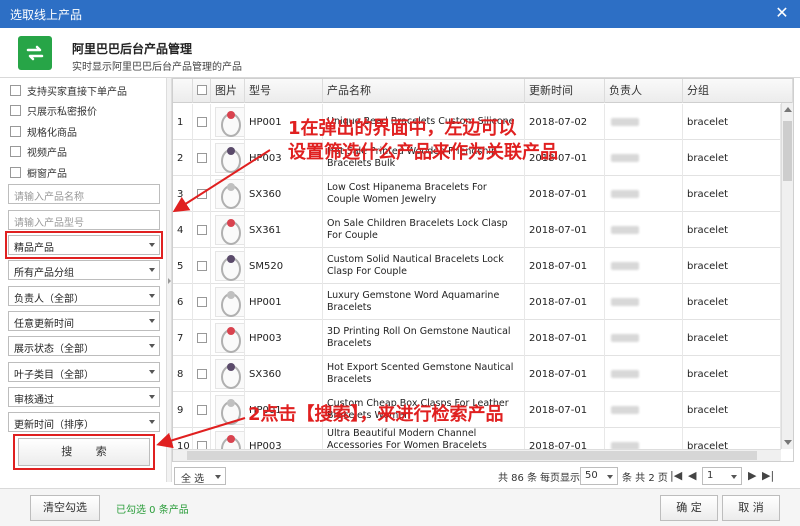 The width and height of the screenshot is (800, 526). I want to click on clear-selection-button: 清空勾选, so click(65, 508).